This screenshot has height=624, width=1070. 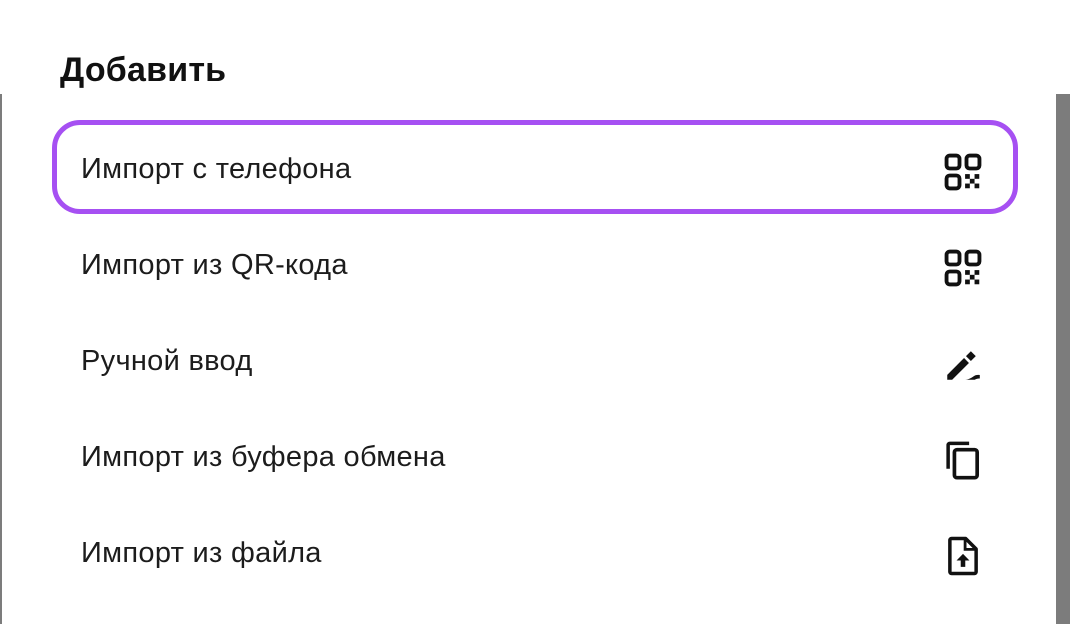 What do you see at coordinates (143, 70) in the screenshot?
I see `dialog-title: Добавить` at bounding box center [143, 70].